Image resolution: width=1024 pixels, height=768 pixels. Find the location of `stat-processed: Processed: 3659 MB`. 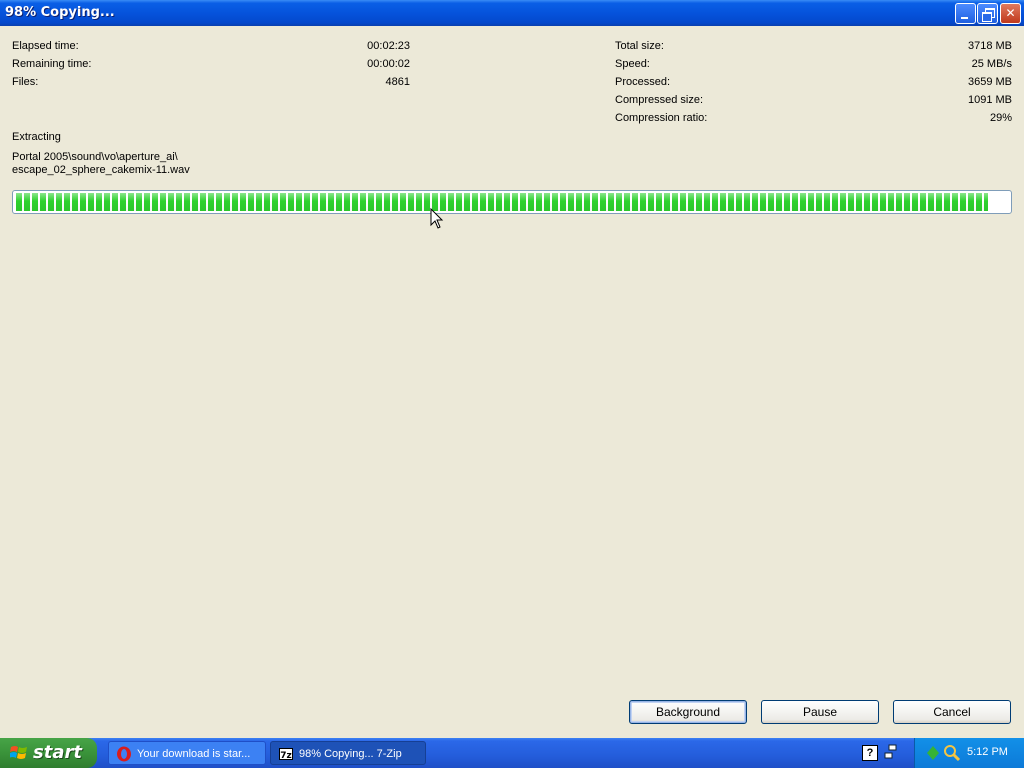

stat-processed: Processed: 3659 MB is located at coordinates (813, 82).